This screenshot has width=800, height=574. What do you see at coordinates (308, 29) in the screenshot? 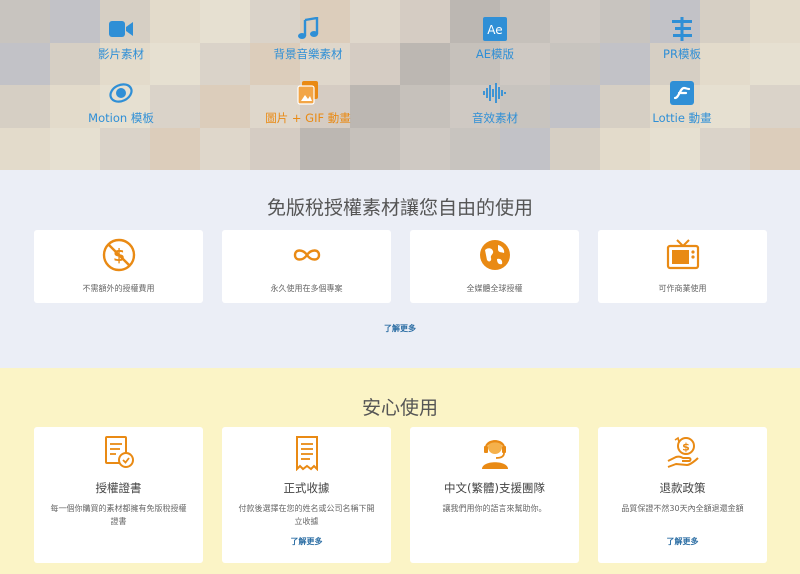
I see `music-note-icon` at bounding box center [308, 29].